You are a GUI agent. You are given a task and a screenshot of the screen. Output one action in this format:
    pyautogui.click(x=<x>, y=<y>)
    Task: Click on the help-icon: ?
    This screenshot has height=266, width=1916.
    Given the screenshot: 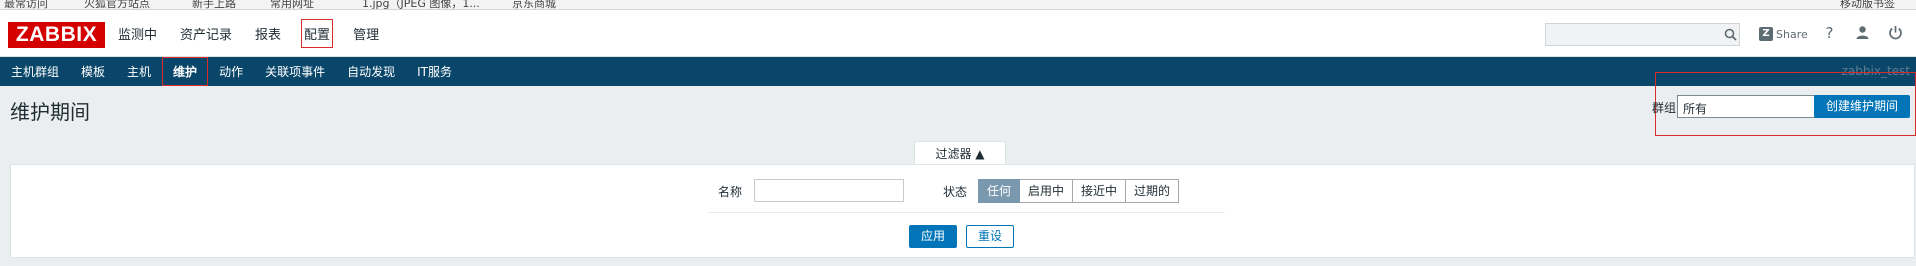 What is the action you would take?
    pyautogui.click(x=1829, y=33)
    